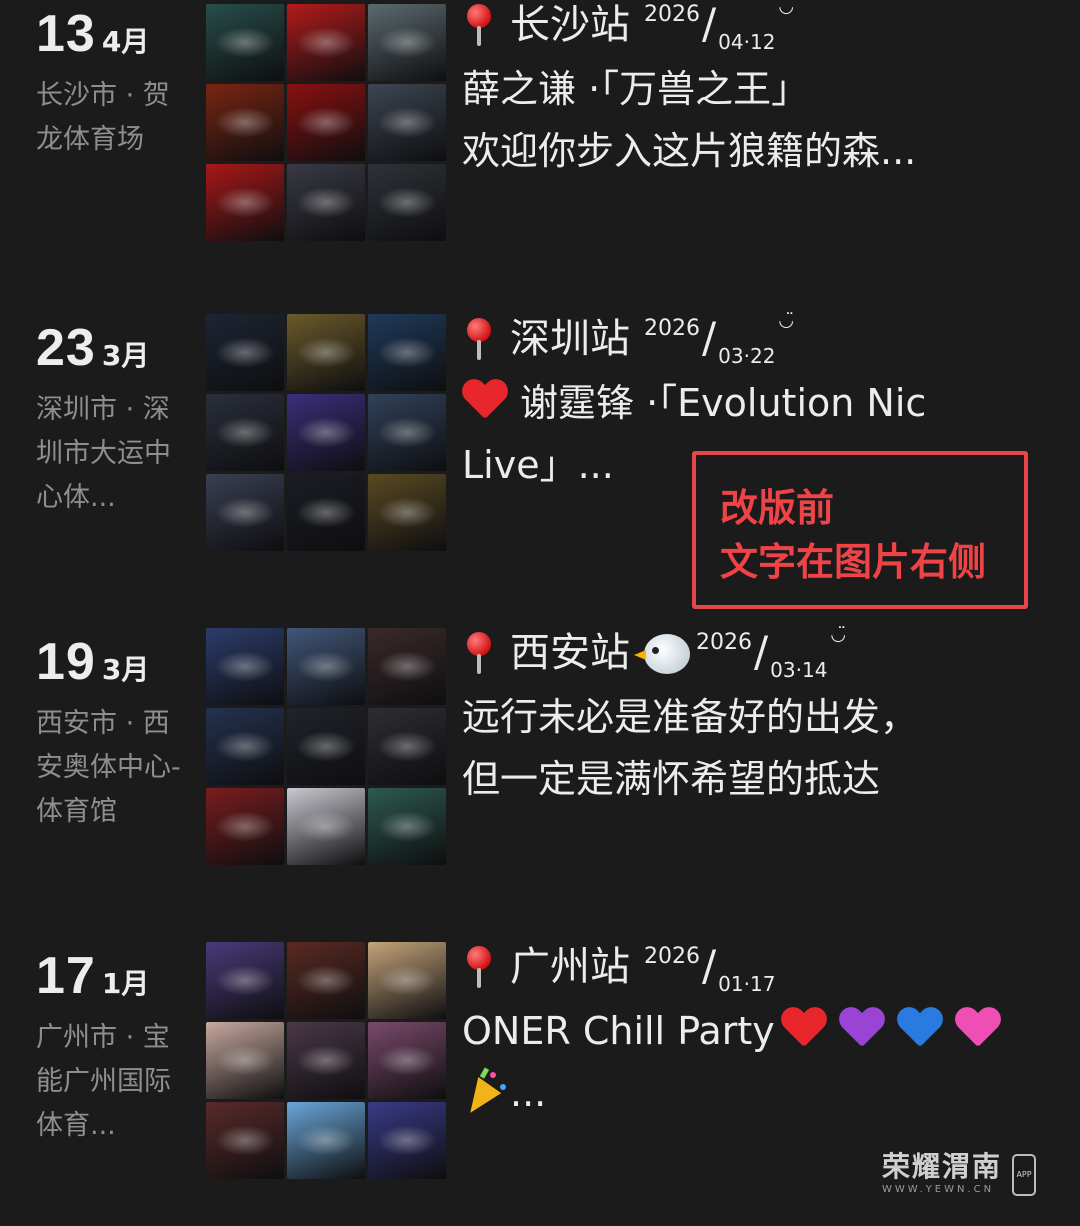 The image size is (1080, 1226). Describe the element at coordinates (747, 356) in the screenshot. I see `date-monthday: 03·22` at that location.